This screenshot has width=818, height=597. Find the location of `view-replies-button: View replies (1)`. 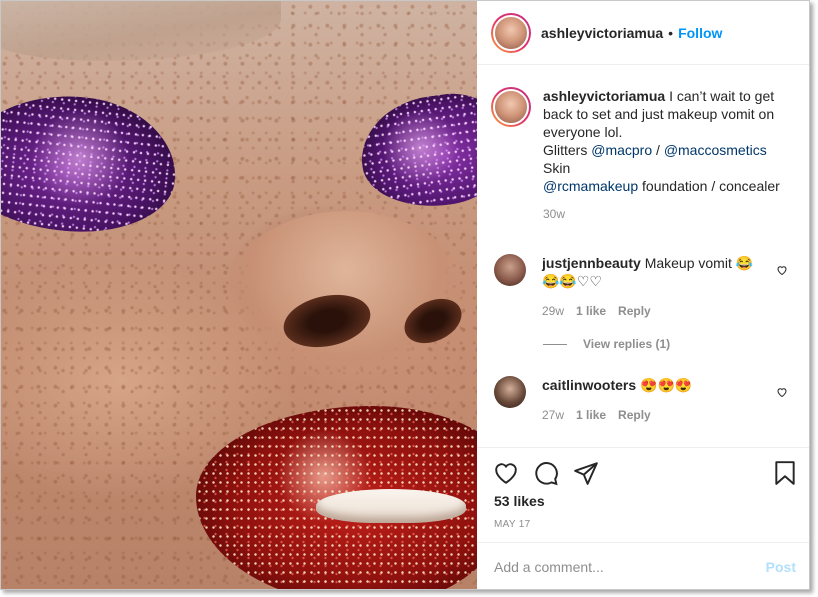

view-replies-button: View replies (1) is located at coordinates (606, 344).